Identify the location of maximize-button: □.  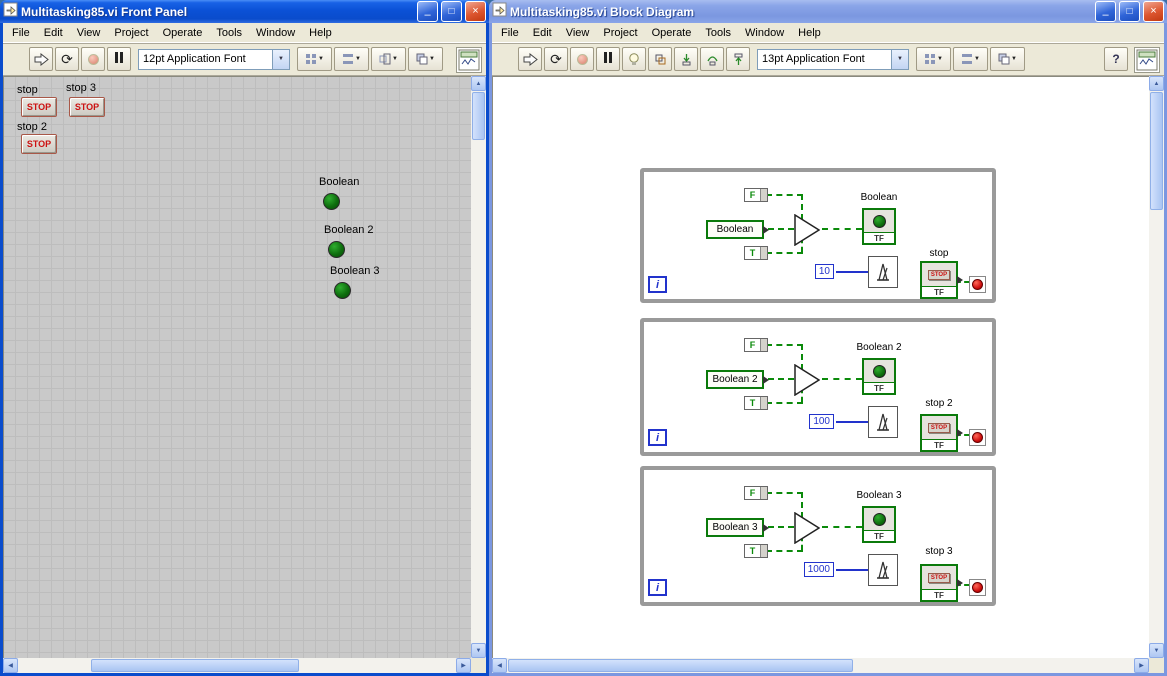
(1129, 11).